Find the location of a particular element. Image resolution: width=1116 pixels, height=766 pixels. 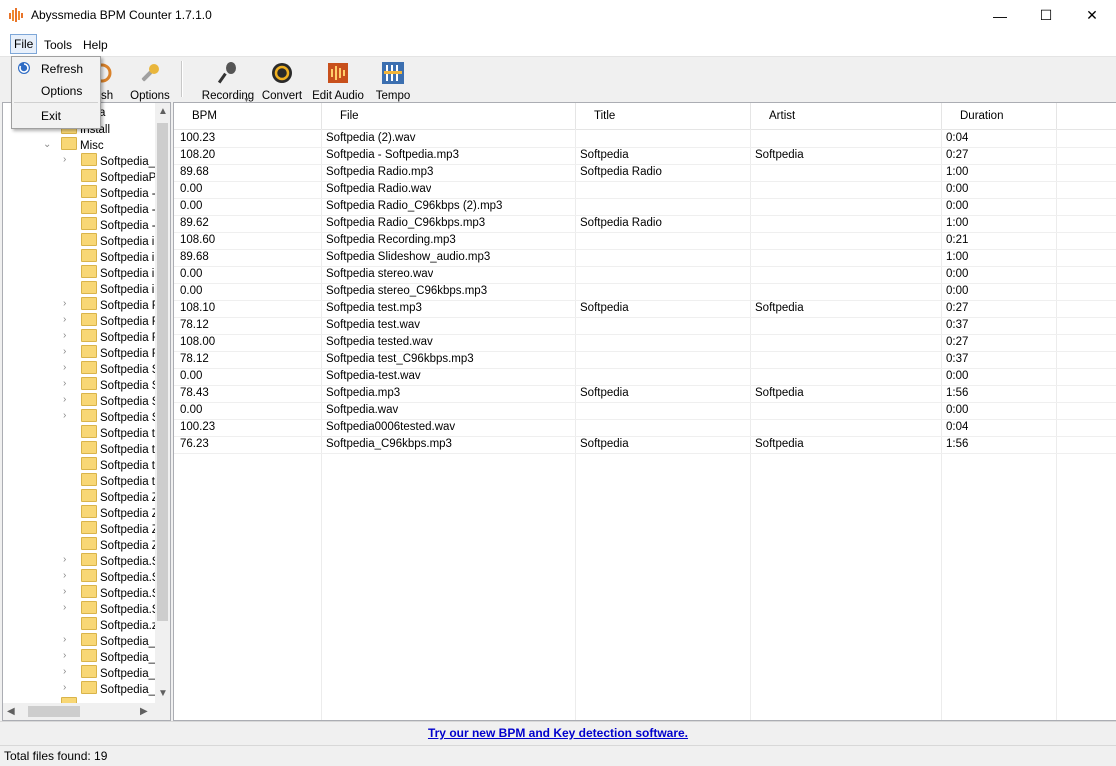

menu-tools: Tools is located at coordinates (58, 45).